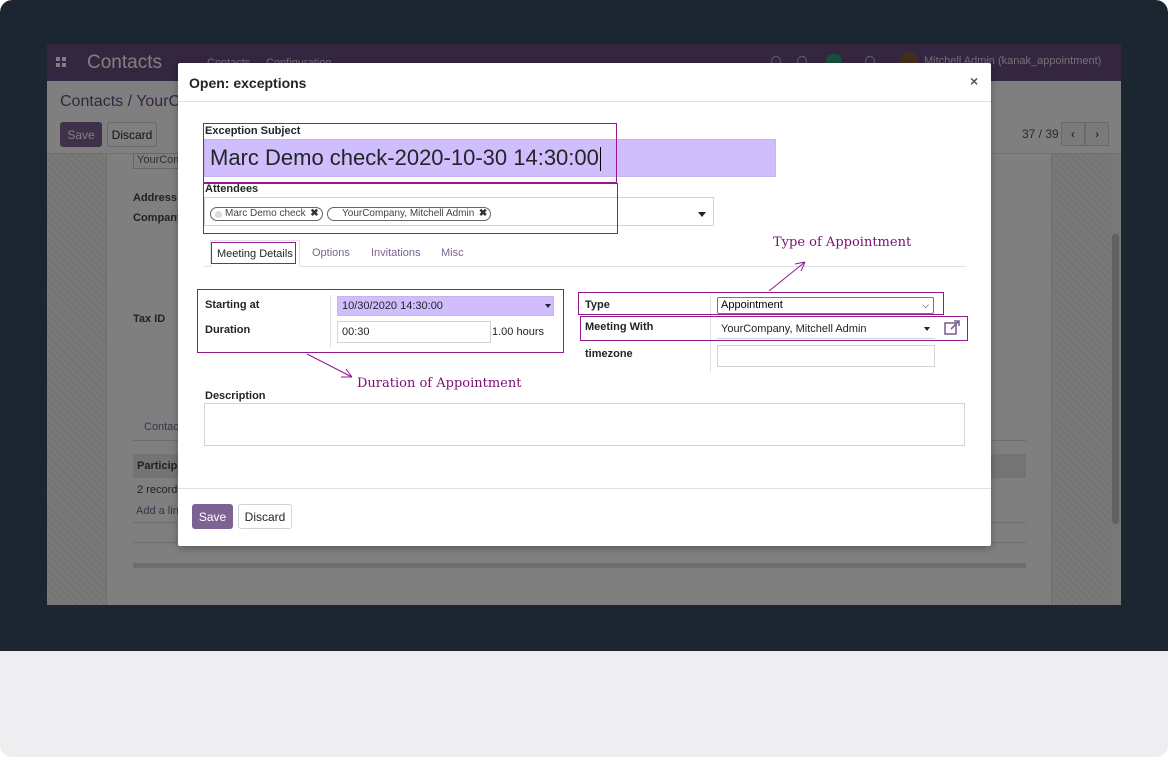 The height and width of the screenshot is (757, 1168). I want to click on attendees-label: Attendees, so click(232, 189).